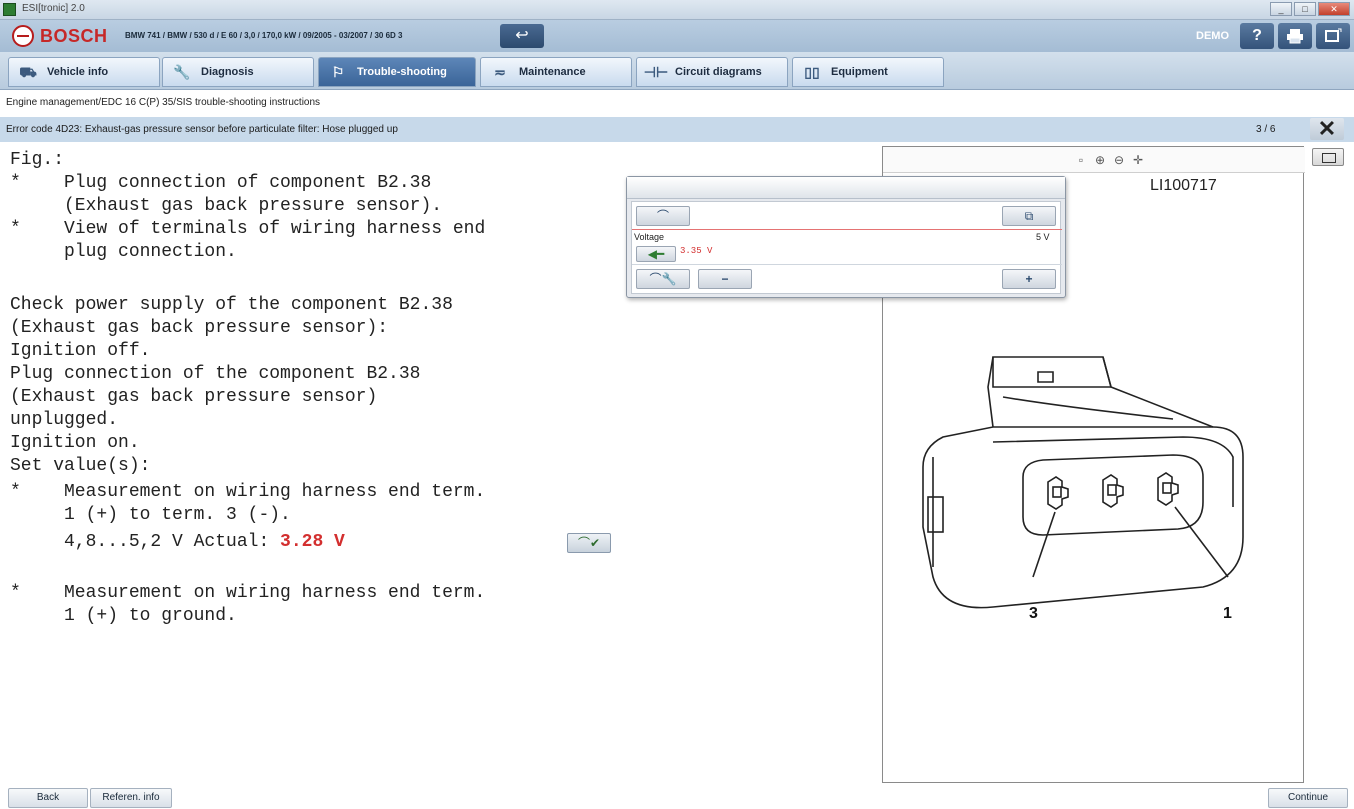  I want to click on window-icon, so click(1333, 35).